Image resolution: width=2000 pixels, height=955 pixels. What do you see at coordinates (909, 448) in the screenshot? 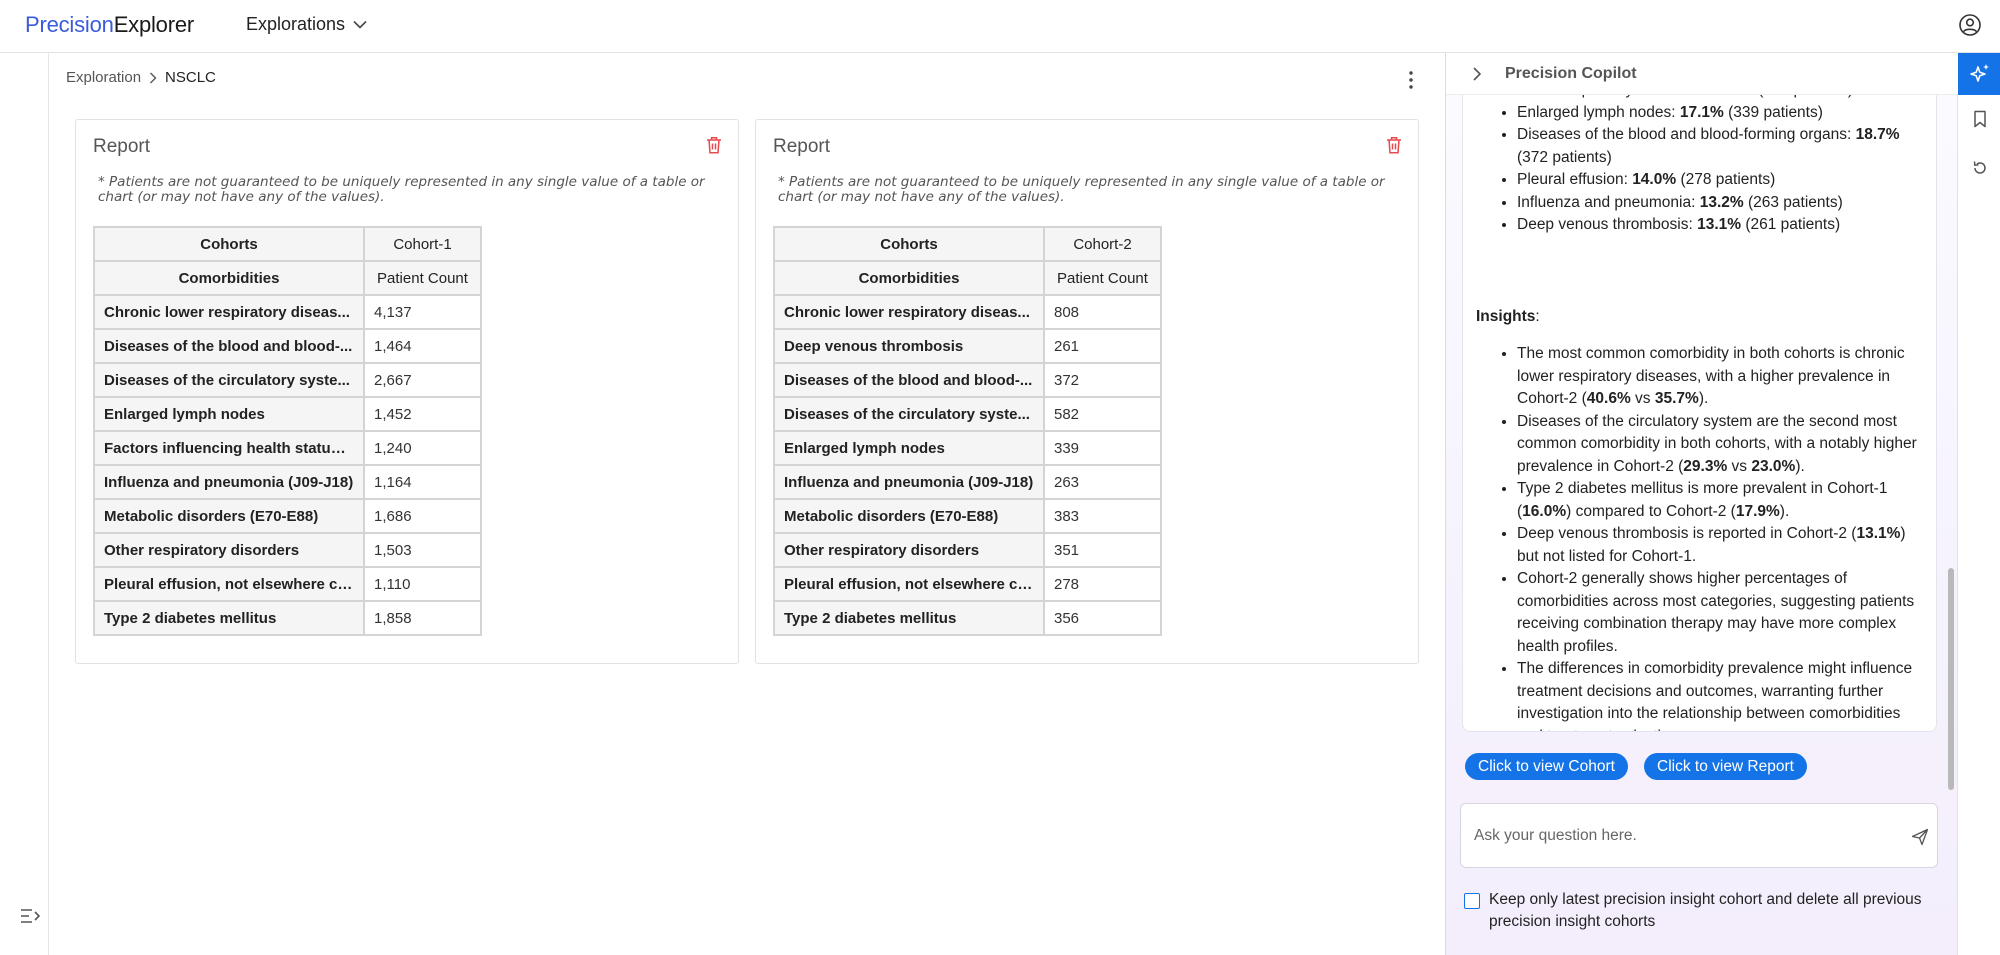
I see `comorbidity-name: Enlarged lymph nodes` at bounding box center [909, 448].